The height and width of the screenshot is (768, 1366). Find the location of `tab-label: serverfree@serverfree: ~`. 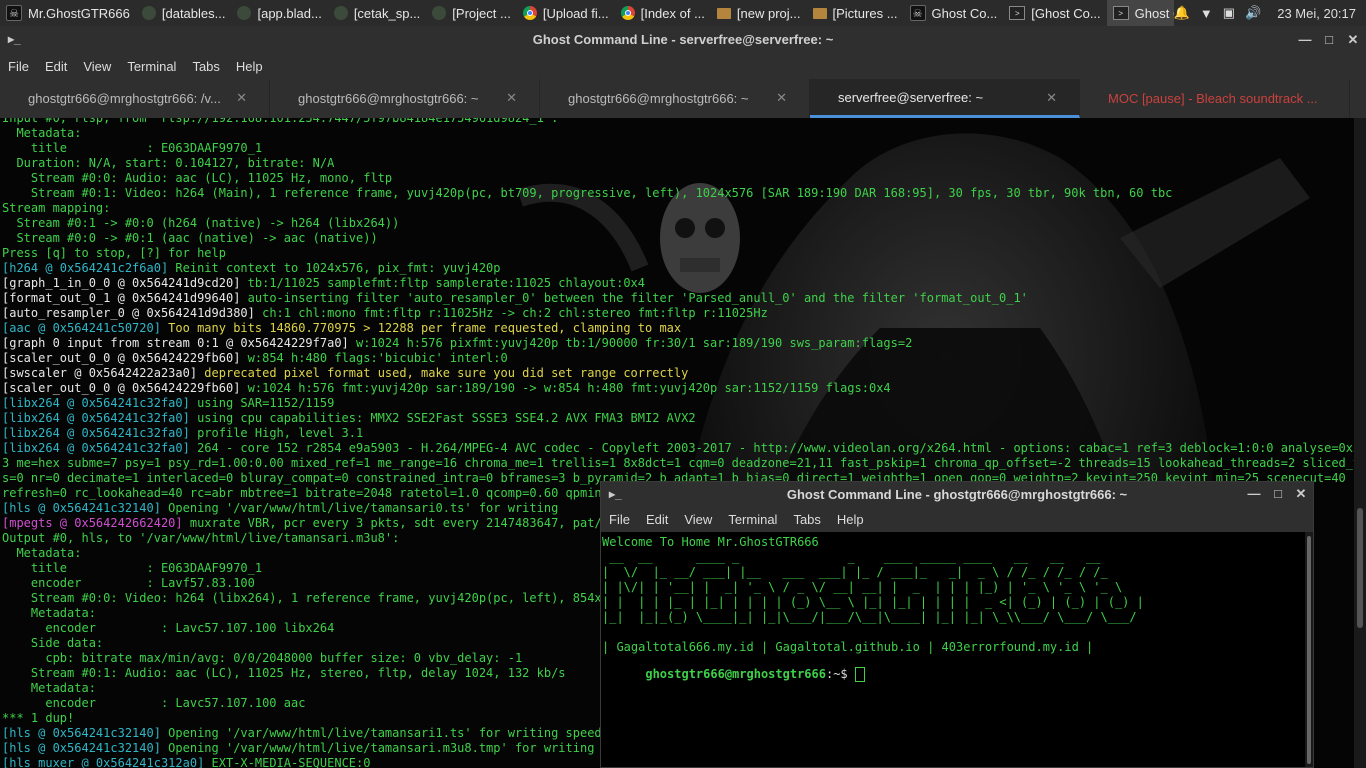

tab-label: serverfree@serverfree: ~ is located at coordinates (911, 97).